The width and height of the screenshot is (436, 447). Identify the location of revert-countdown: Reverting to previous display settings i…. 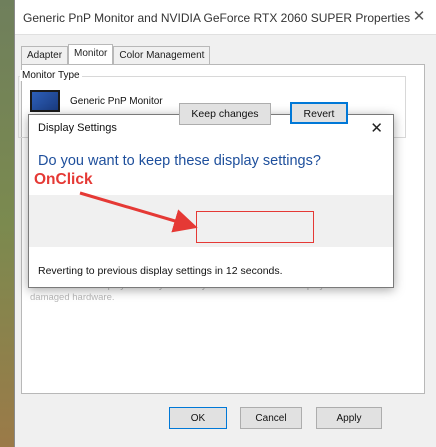
(160, 271).